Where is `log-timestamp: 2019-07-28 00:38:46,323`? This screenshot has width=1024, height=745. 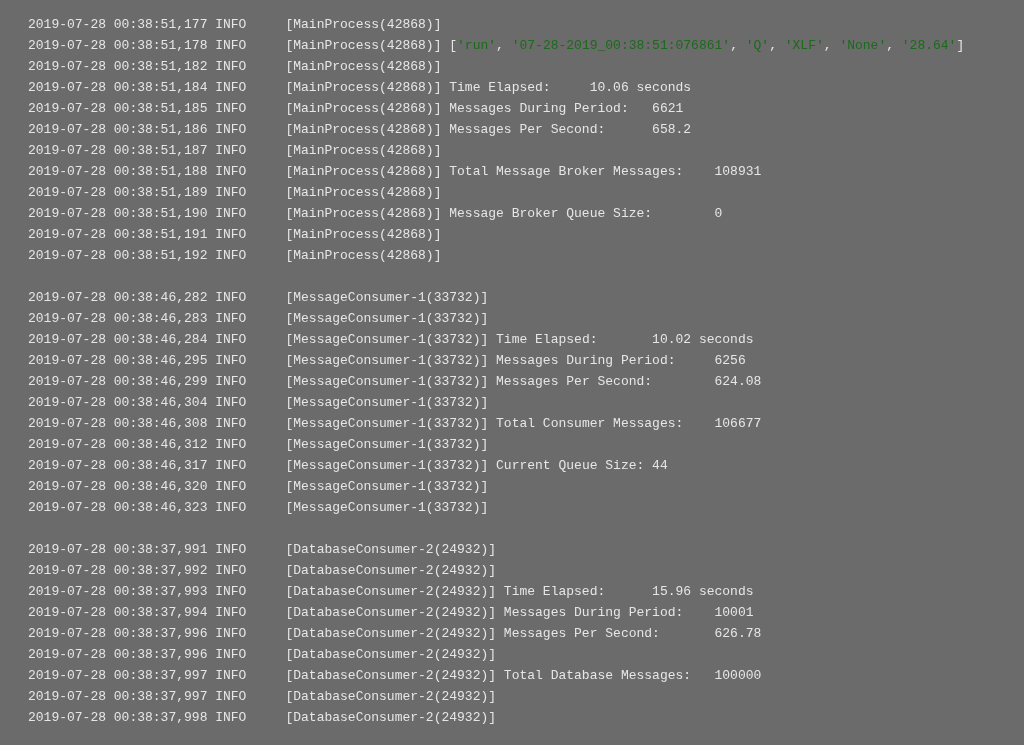 log-timestamp: 2019-07-28 00:38:46,323 is located at coordinates (118, 507).